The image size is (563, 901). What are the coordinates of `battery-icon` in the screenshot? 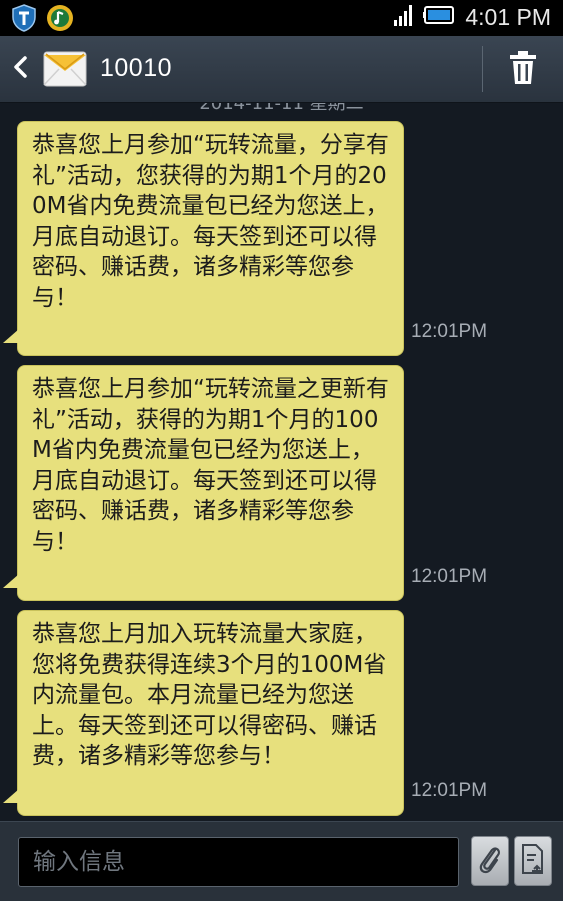 It's located at (440, 17).